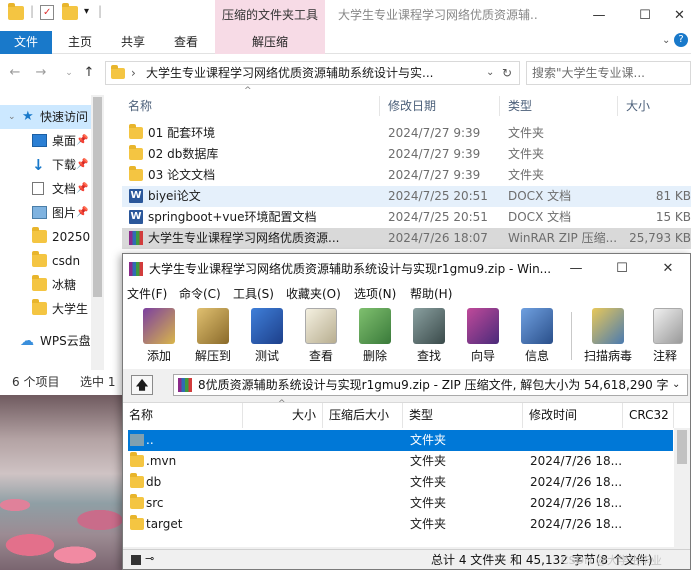 The width and height of the screenshot is (691, 570). I want to click on menu-help: 帮助(H), so click(431, 294).